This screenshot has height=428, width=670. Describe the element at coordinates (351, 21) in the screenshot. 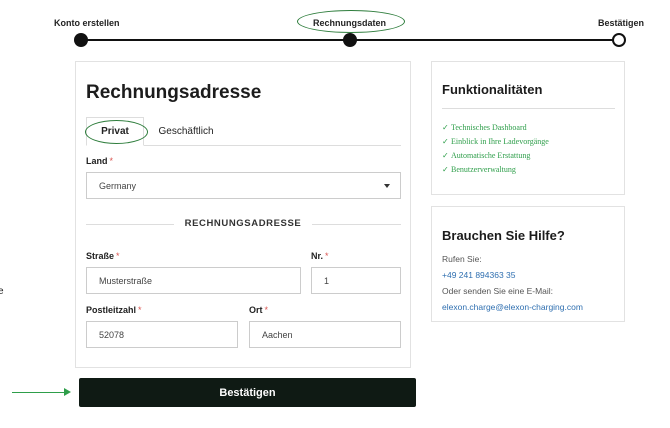

I see `current-step-highlight` at that location.